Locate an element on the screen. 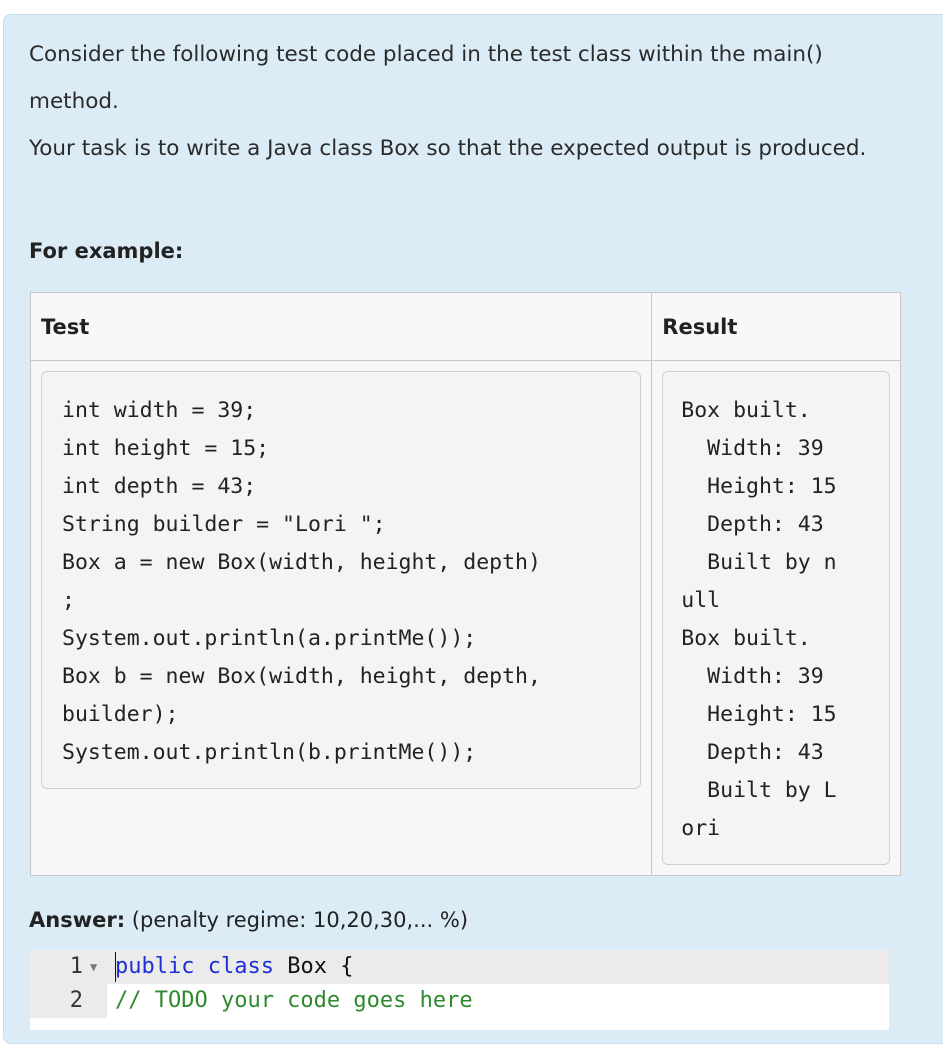 Image resolution: width=943 pixels, height=1044 pixels. editor-gutter-2: 2 is located at coordinates (68, 1001).